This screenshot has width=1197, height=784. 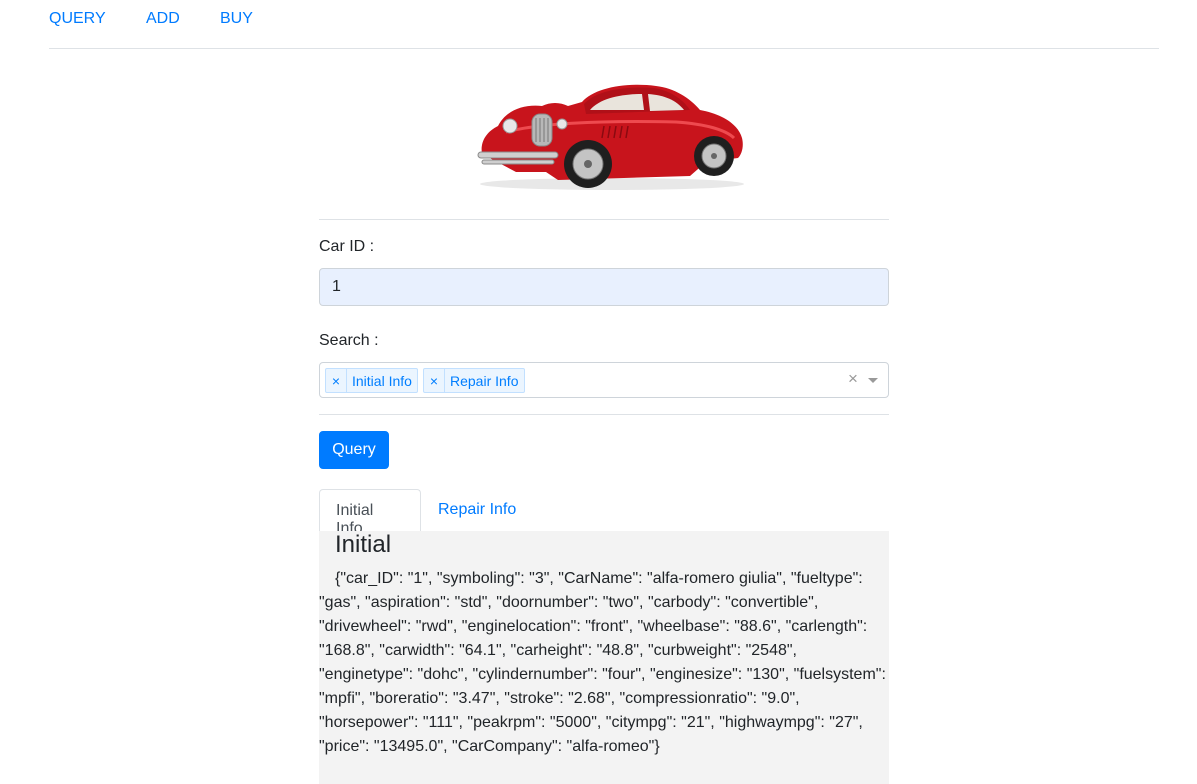 What do you see at coordinates (349, 340) in the screenshot?
I see `search-label: Search :` at bounding box center [349, 340].